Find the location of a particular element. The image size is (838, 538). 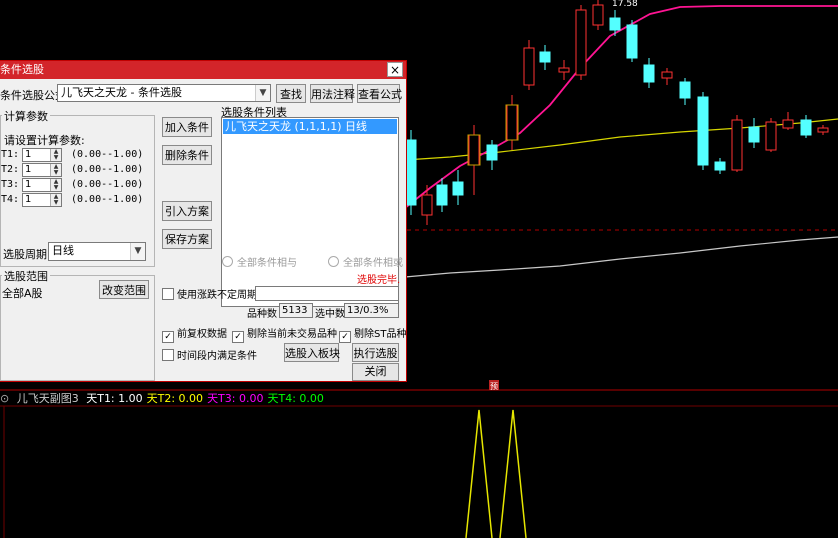

uncertain-period-checkbox: 使用涨跌不定周期 is located at coordinates (209, 293).